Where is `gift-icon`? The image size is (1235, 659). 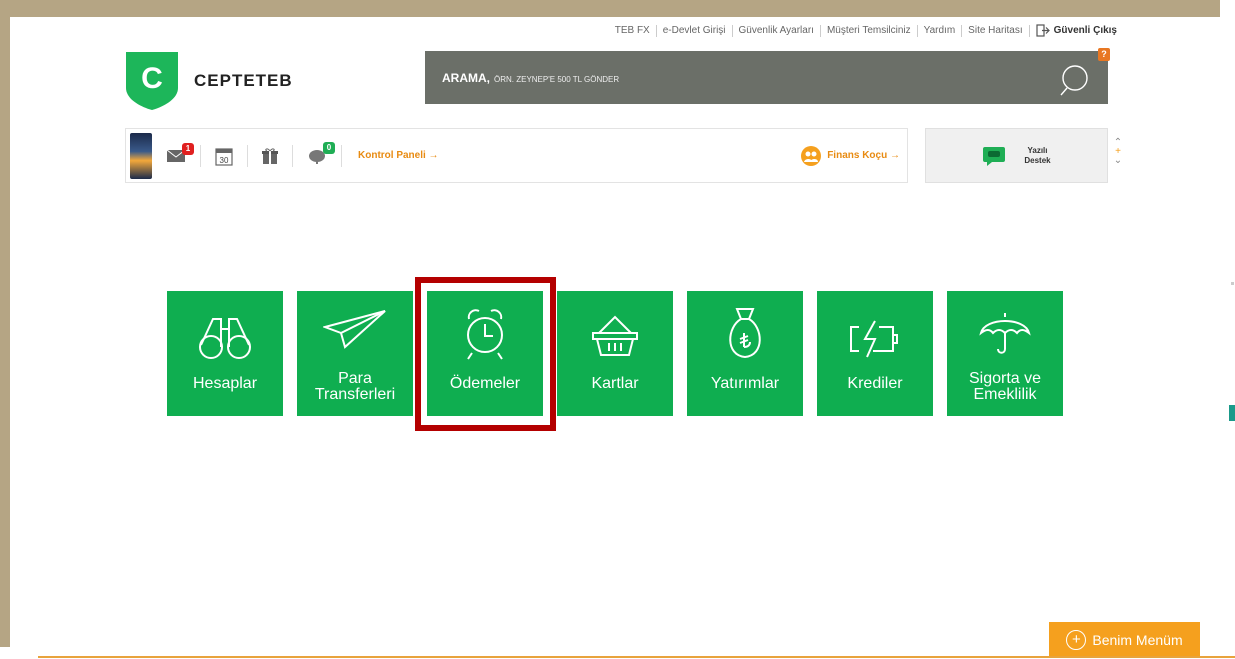 gift-icon is located at coordinates (270, 155).